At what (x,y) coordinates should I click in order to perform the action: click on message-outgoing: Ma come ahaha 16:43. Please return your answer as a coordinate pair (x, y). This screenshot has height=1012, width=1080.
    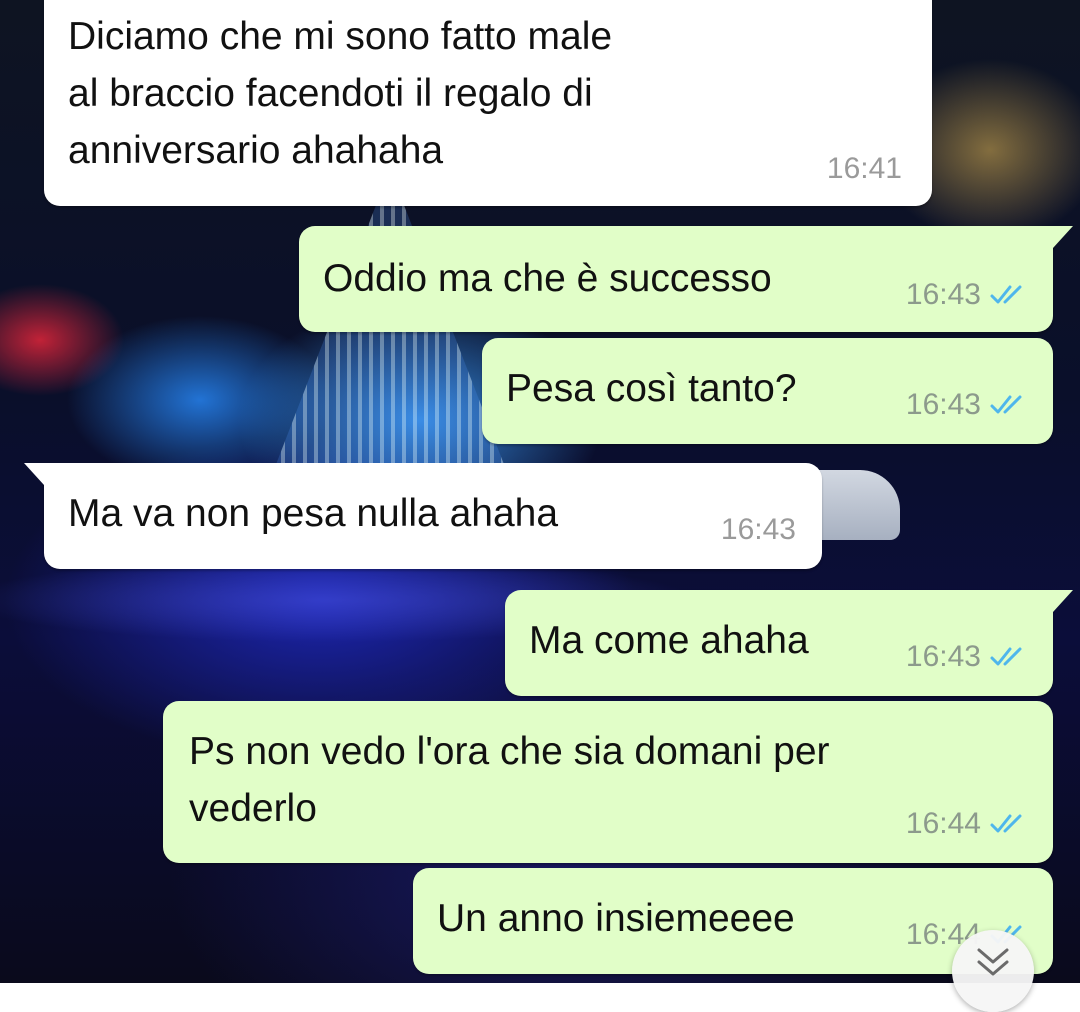
    Looking at the image, I should click on (789, 643).